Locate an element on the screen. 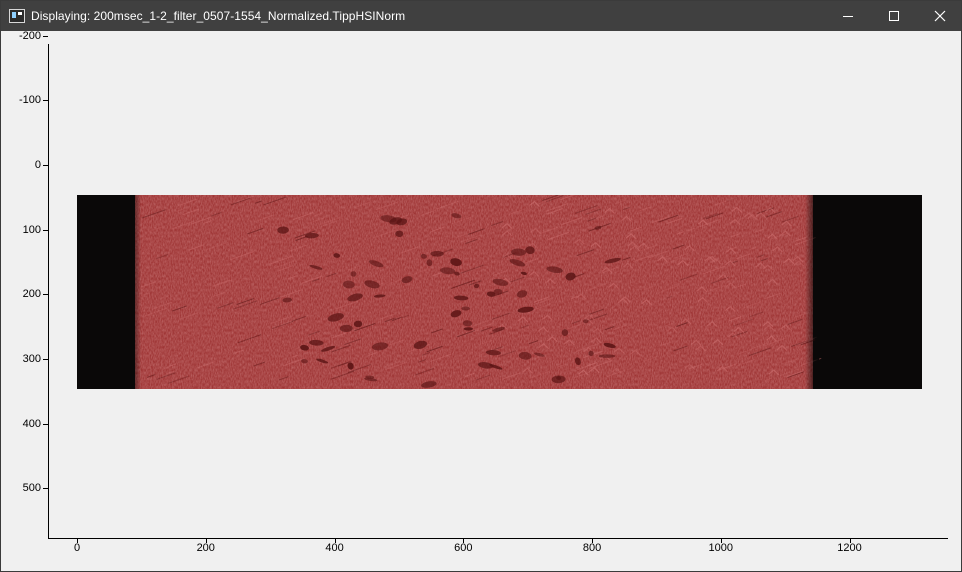 This screenshot has height=572, width=962. close-icon is located at coordinates (940, 16).